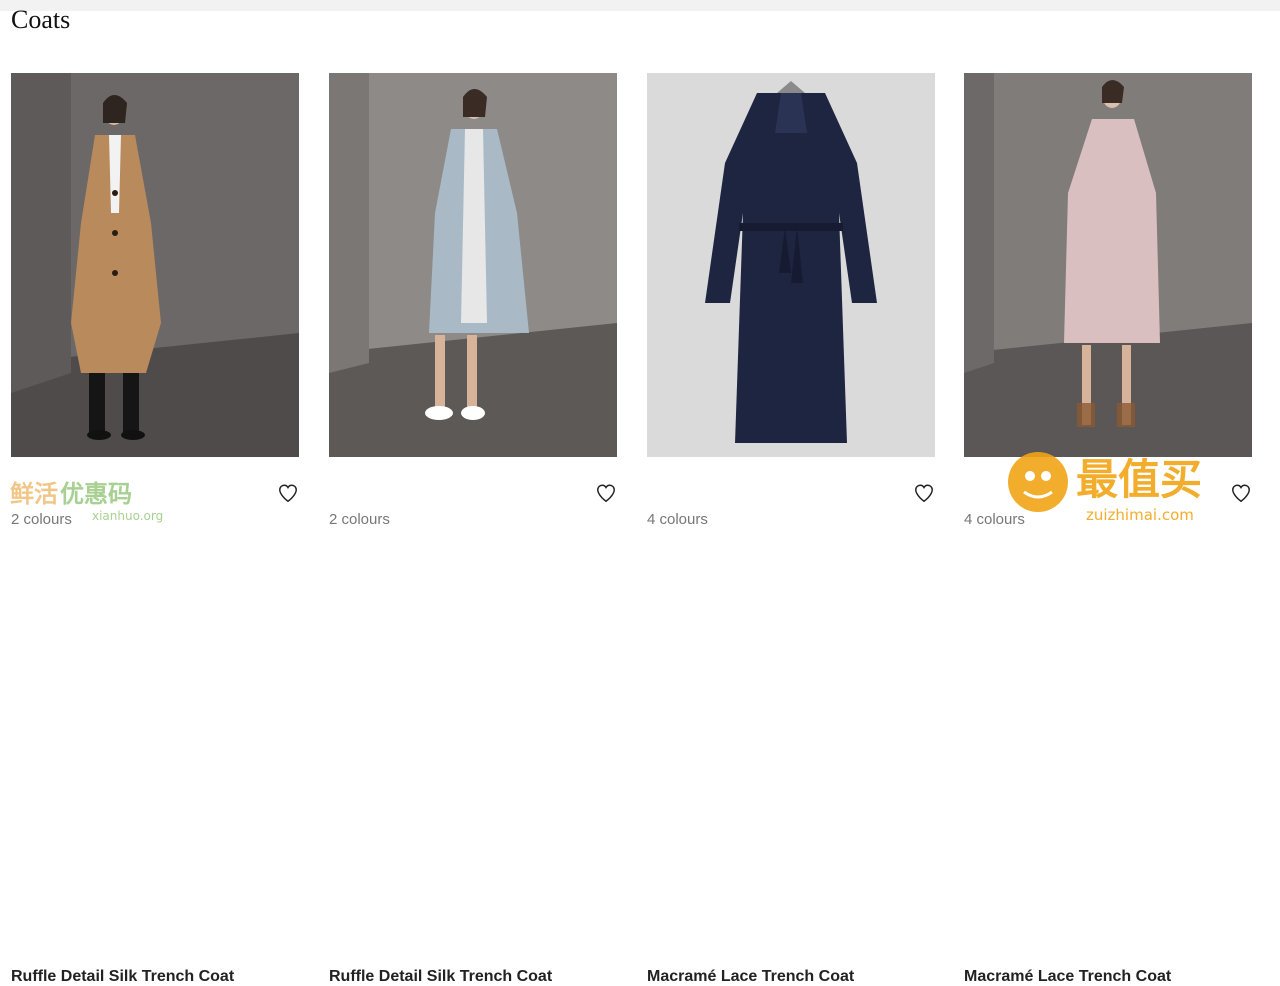 The height and width of the screenshot is (986, 1280). What do you see at coordinates (359, 519) in the screenshot?
I see `product-colours: 2 colours` at bounding box center [359, 519].